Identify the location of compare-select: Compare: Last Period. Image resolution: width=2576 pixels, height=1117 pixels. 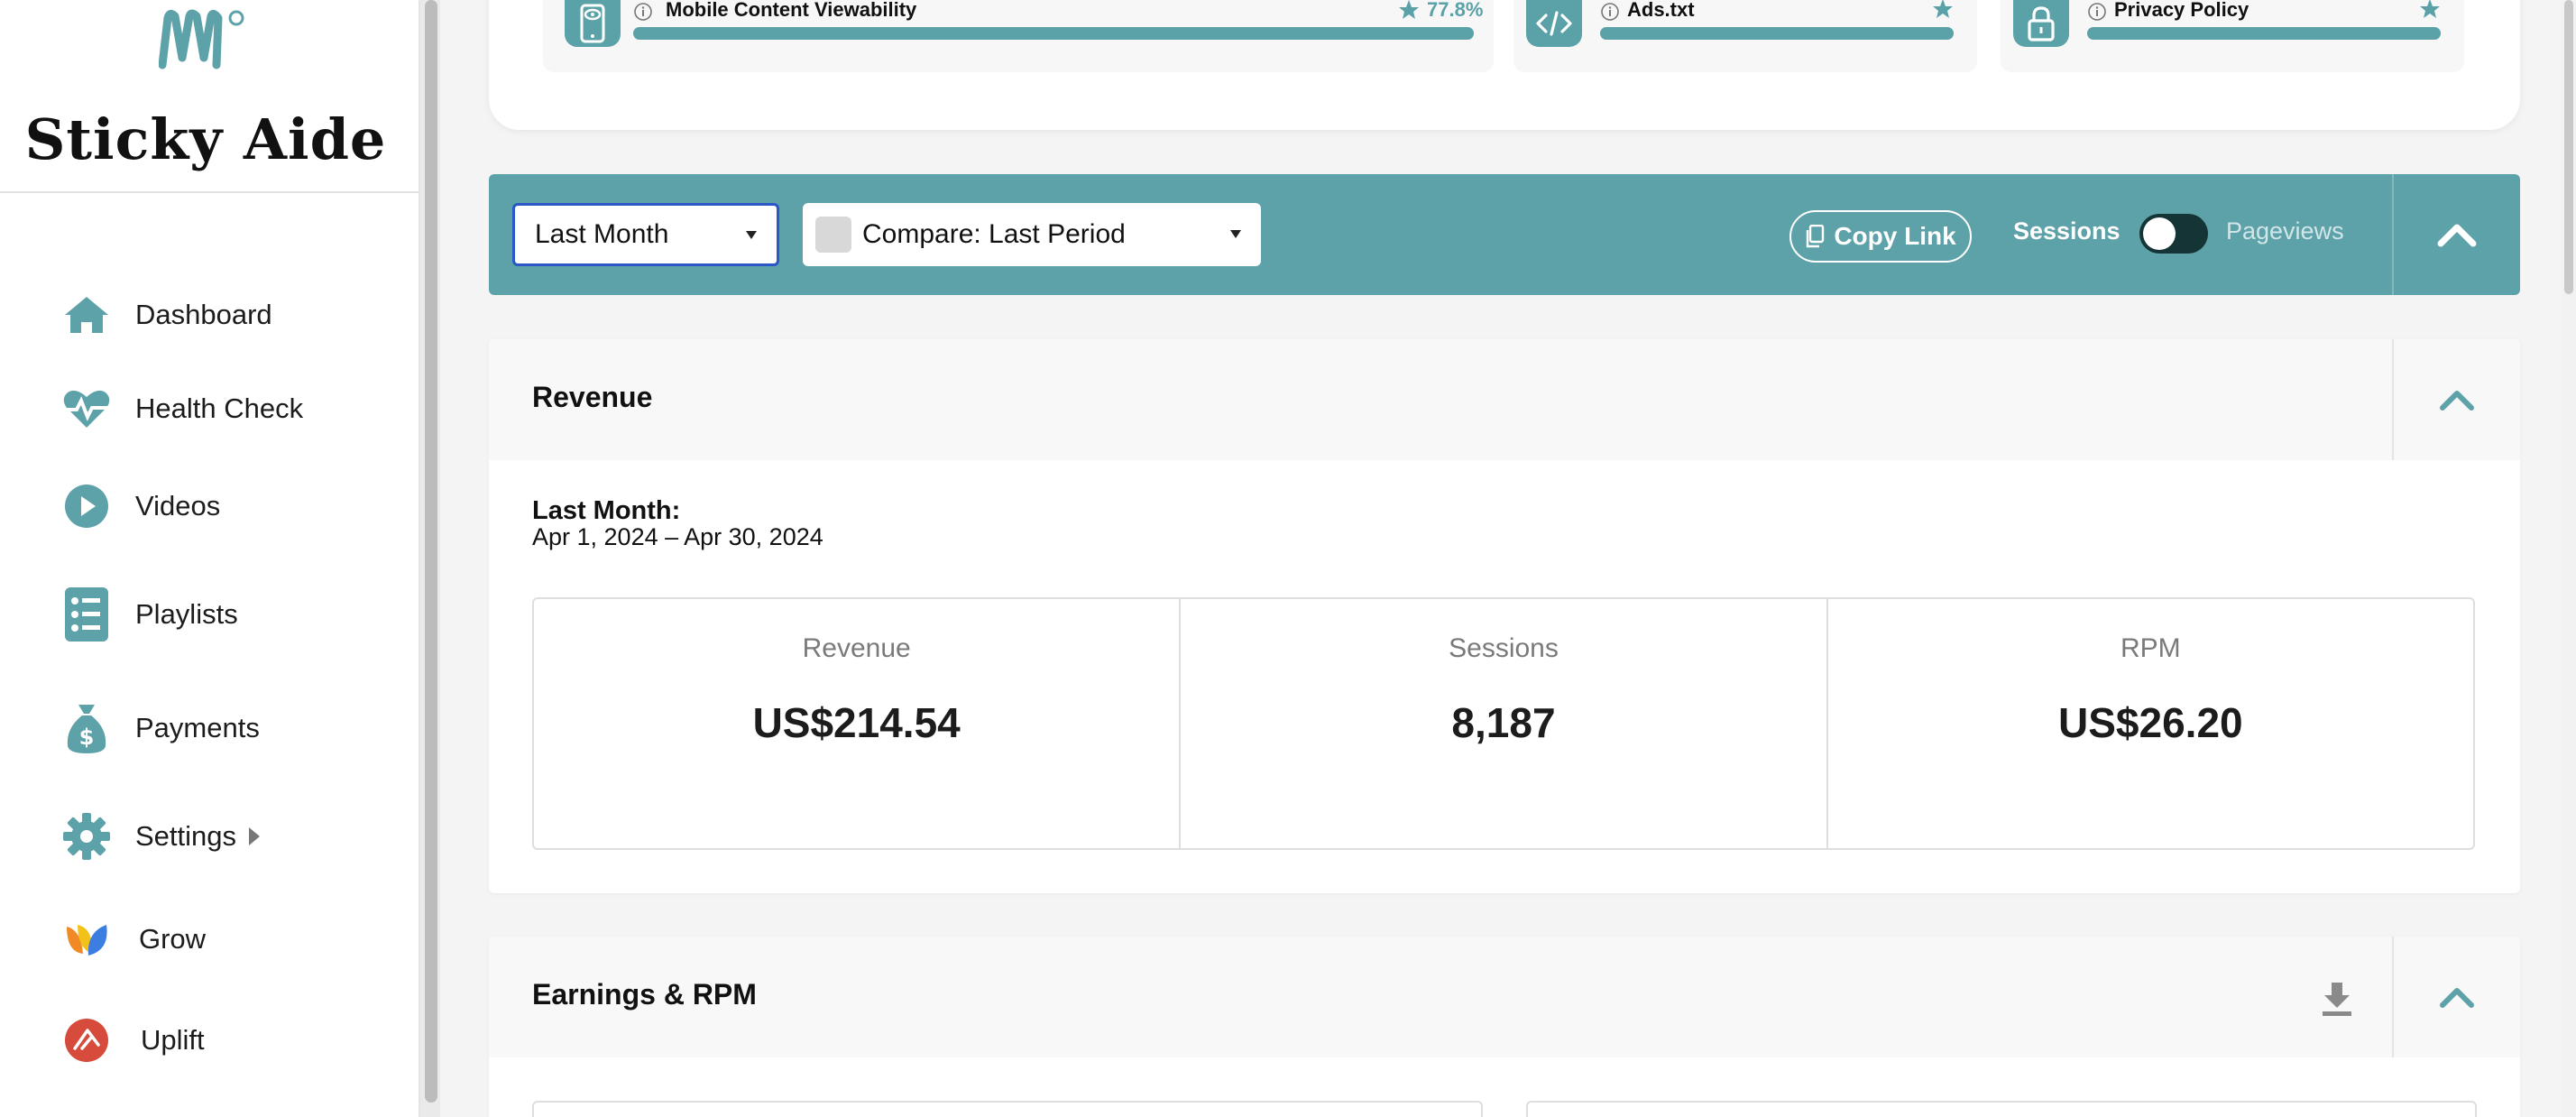
(1032, 234).